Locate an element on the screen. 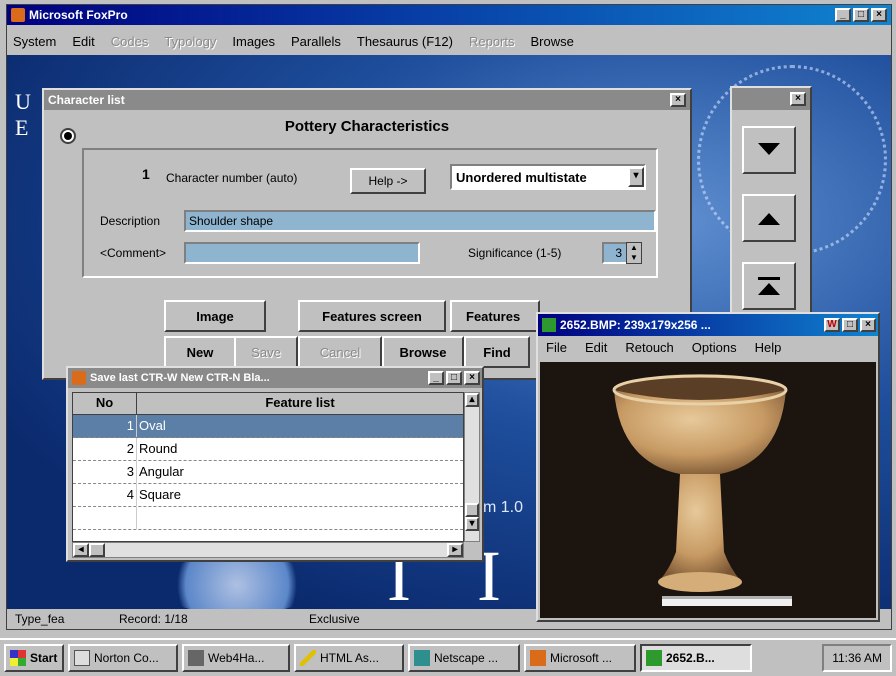 The image size is (896, 676). main-titlebar: Microsoft FoxPro _ □ × is located at coordinates (449, 15).